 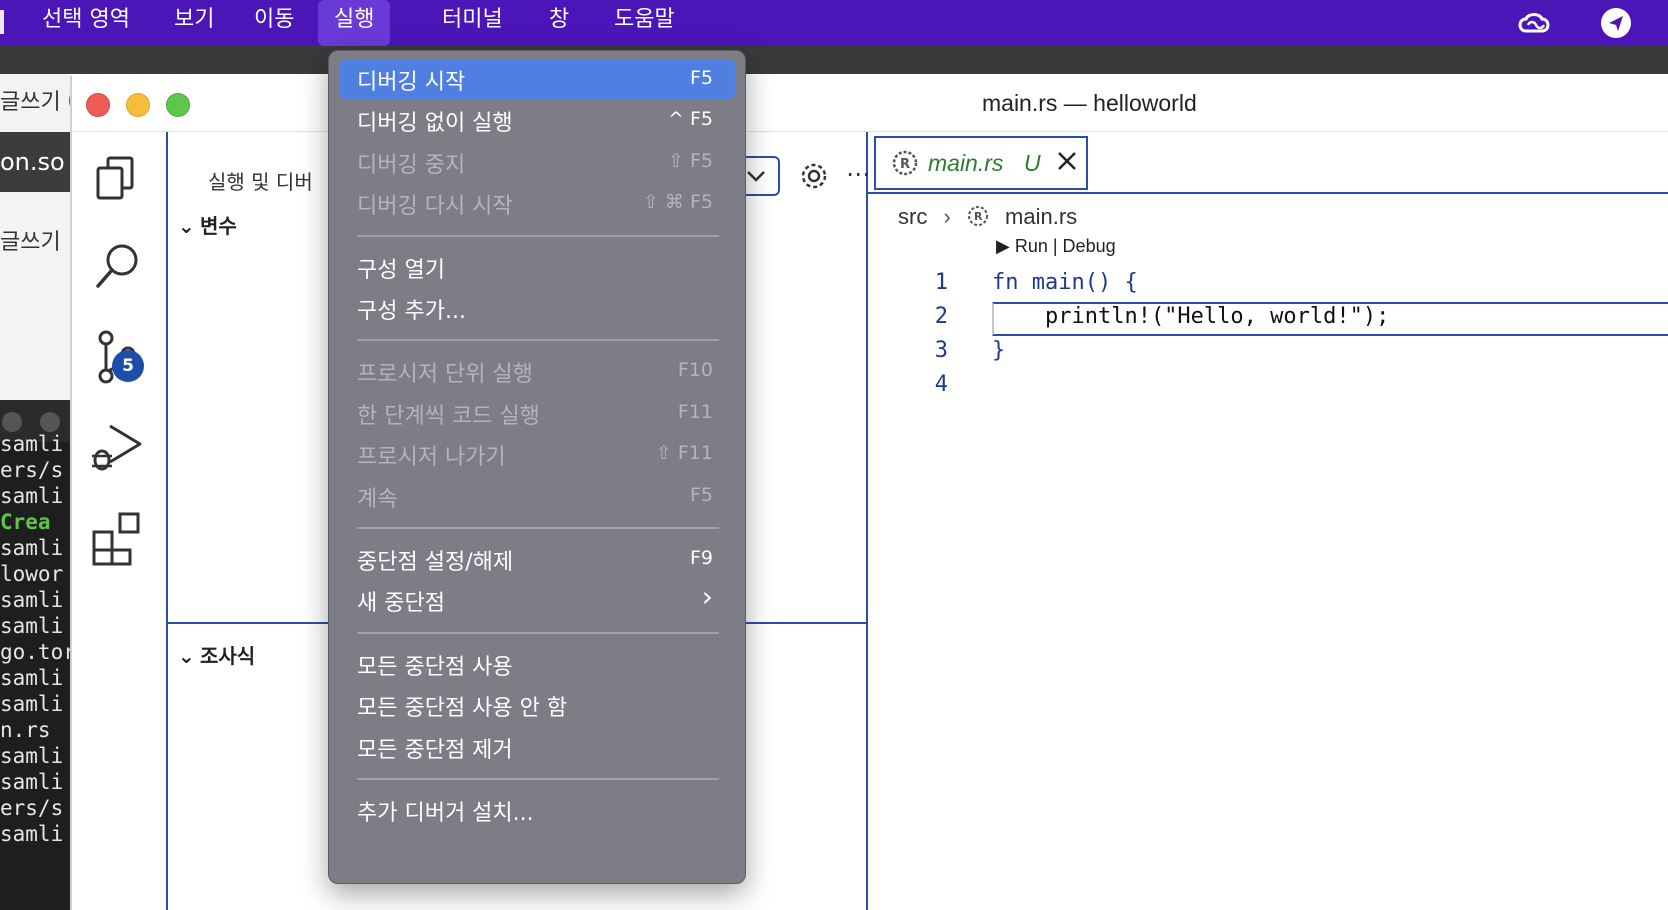 What do you see at coordinates (194, 23) in the screenshot?
I see `menu-view: 보기` at bounding box center [194, 23].